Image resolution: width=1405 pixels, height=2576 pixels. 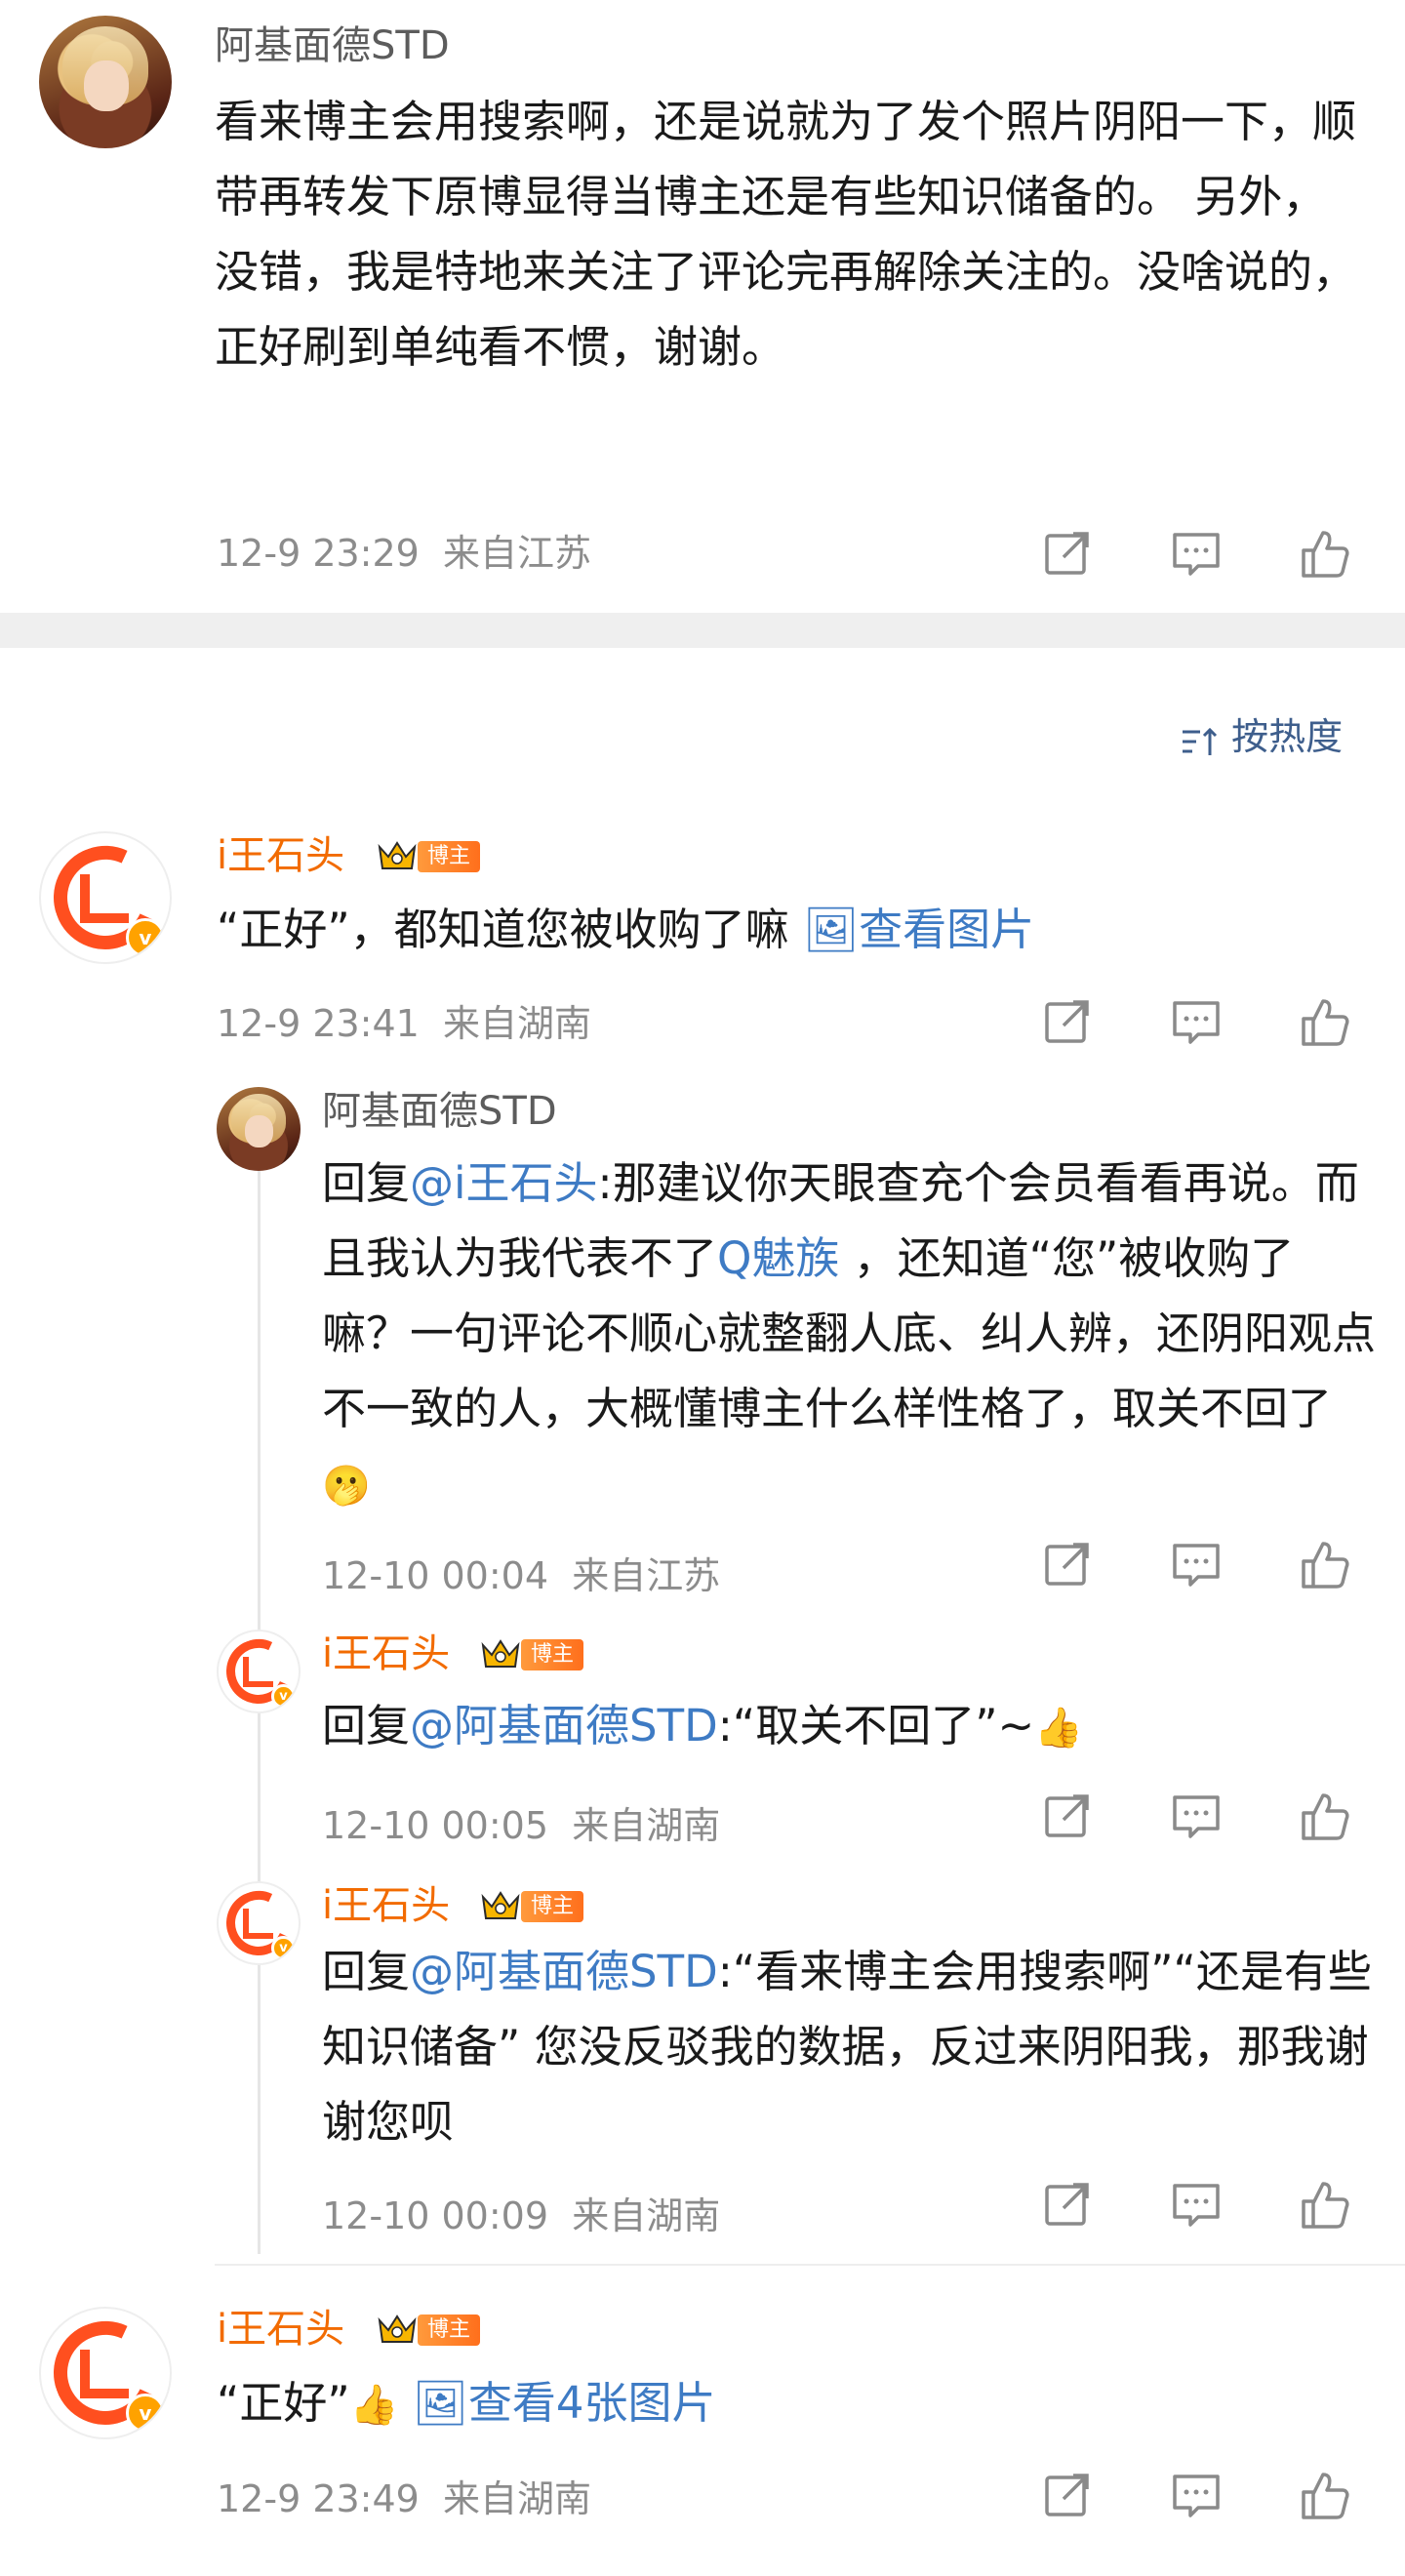 What do you see at coordinates (626, 929) in the screenshot?
I see `comment-text: “正好”，都知道您被收购了嘛 🖼查看图片` at bounding box center [626, 929].